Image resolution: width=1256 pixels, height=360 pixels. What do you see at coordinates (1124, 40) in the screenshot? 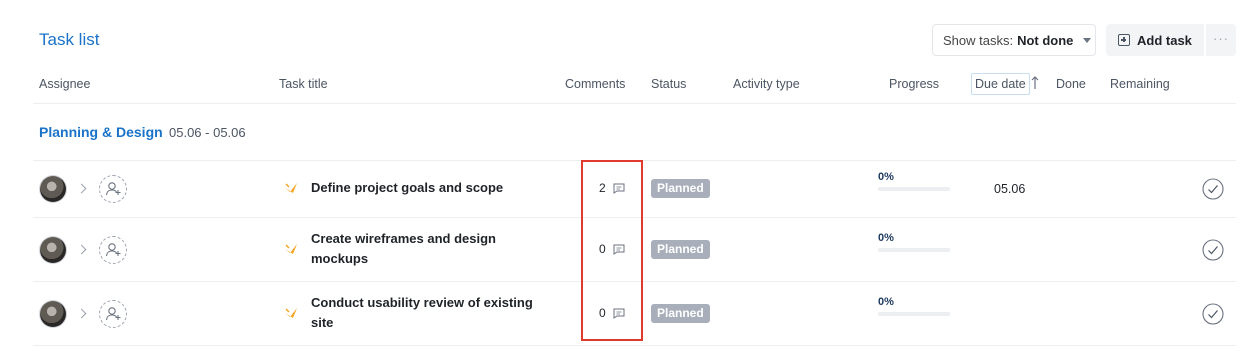
I see `plus-square-icon` at bounding box center [1124, 40].